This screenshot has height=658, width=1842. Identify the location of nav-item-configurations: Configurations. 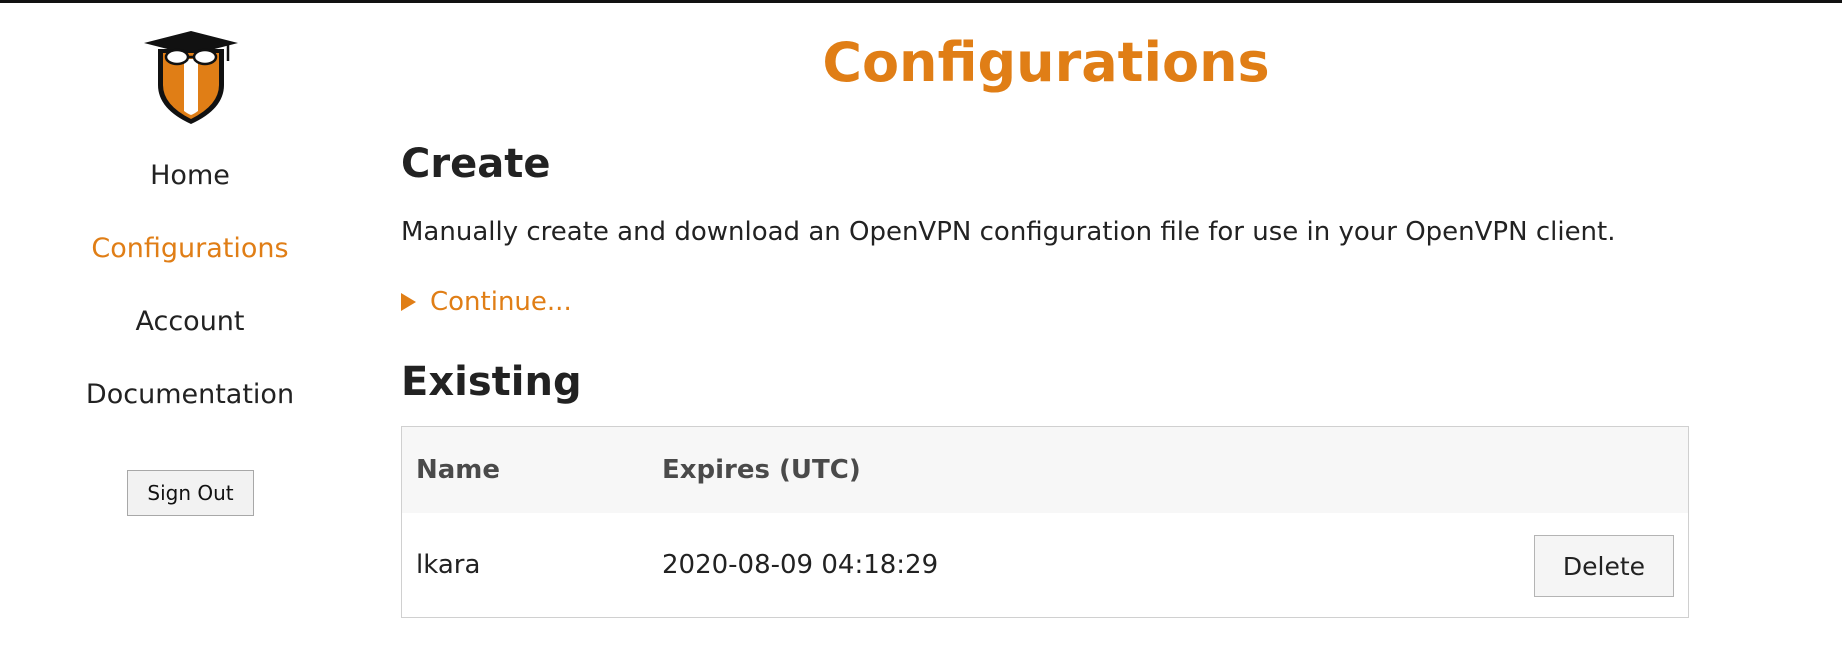
(190, 249).